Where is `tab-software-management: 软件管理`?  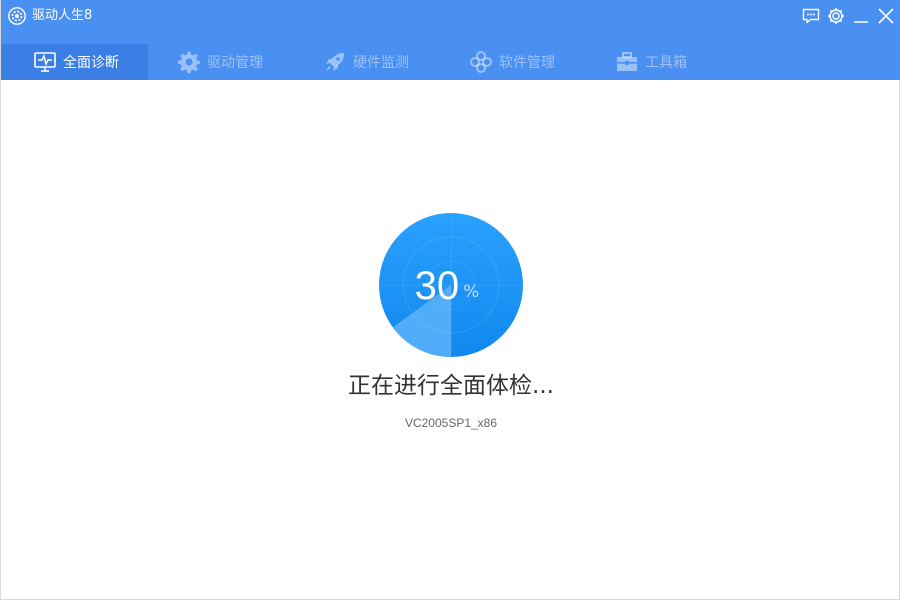 tab-software-management: 软件管理 is located at coordinates (512, 62).